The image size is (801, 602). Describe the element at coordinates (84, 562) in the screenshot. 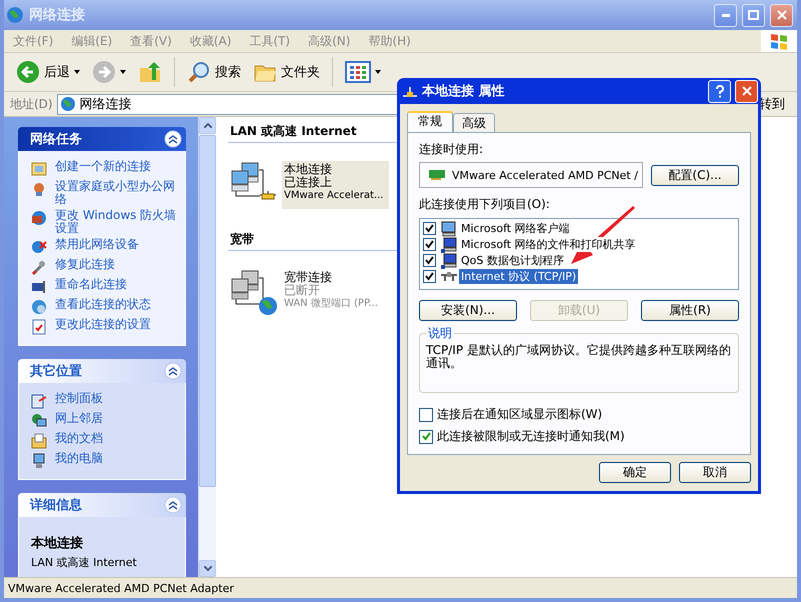

I see `details-text: LAN 或高速 Internet` at that location.